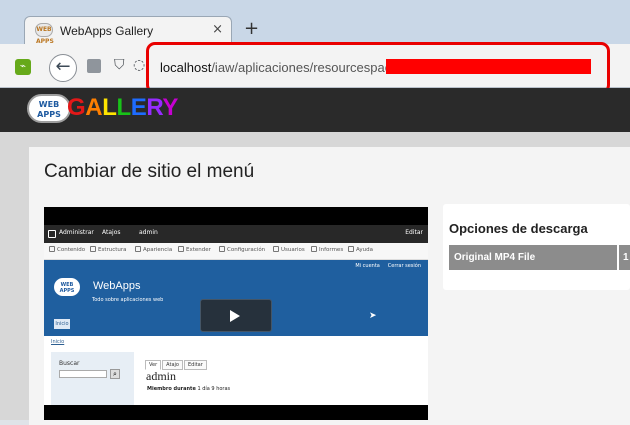 Image resolution: width=630 pixels, height=425 pixels. I want to click on logo-letter-e: E, so click(138, 107).